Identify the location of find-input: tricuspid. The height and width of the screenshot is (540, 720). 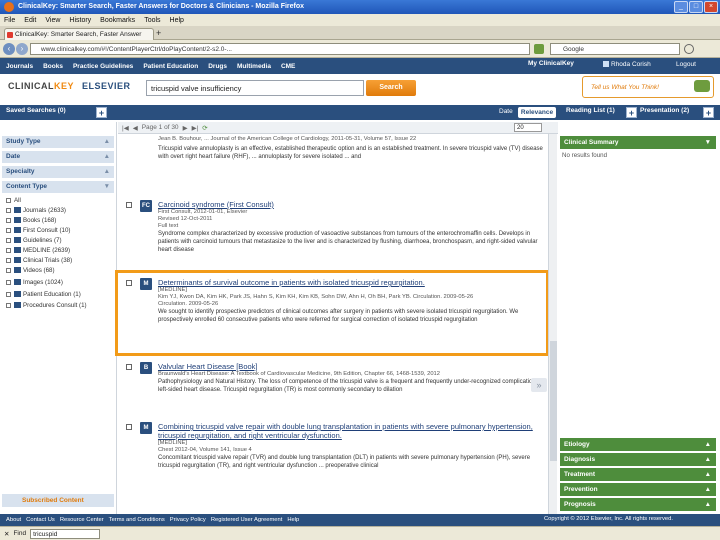
(65, 533).